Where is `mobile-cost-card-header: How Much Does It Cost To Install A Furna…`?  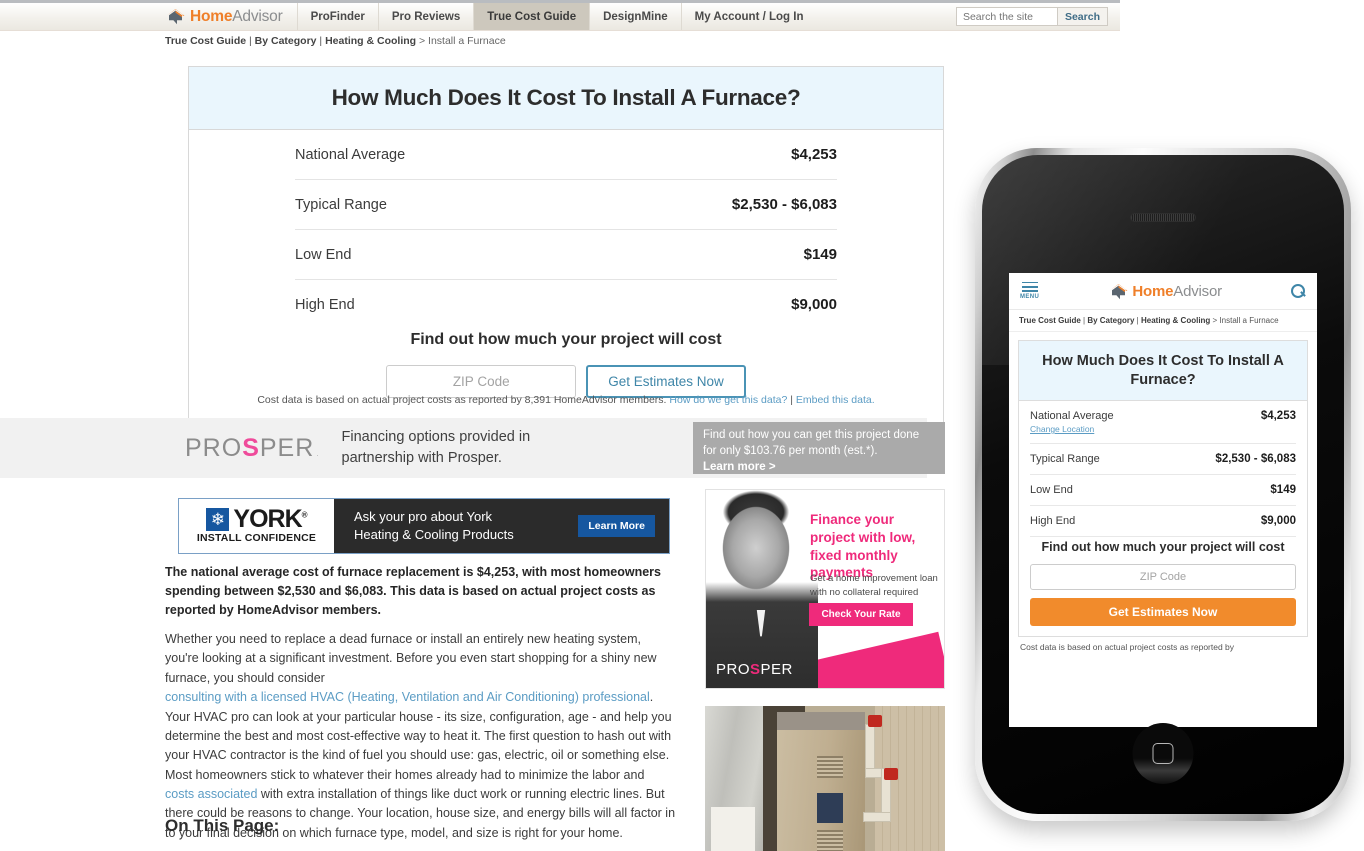
mobile-cost-card-header: How Much Does It Cost To Install A Furna… is located at coordinates (1163, 371).